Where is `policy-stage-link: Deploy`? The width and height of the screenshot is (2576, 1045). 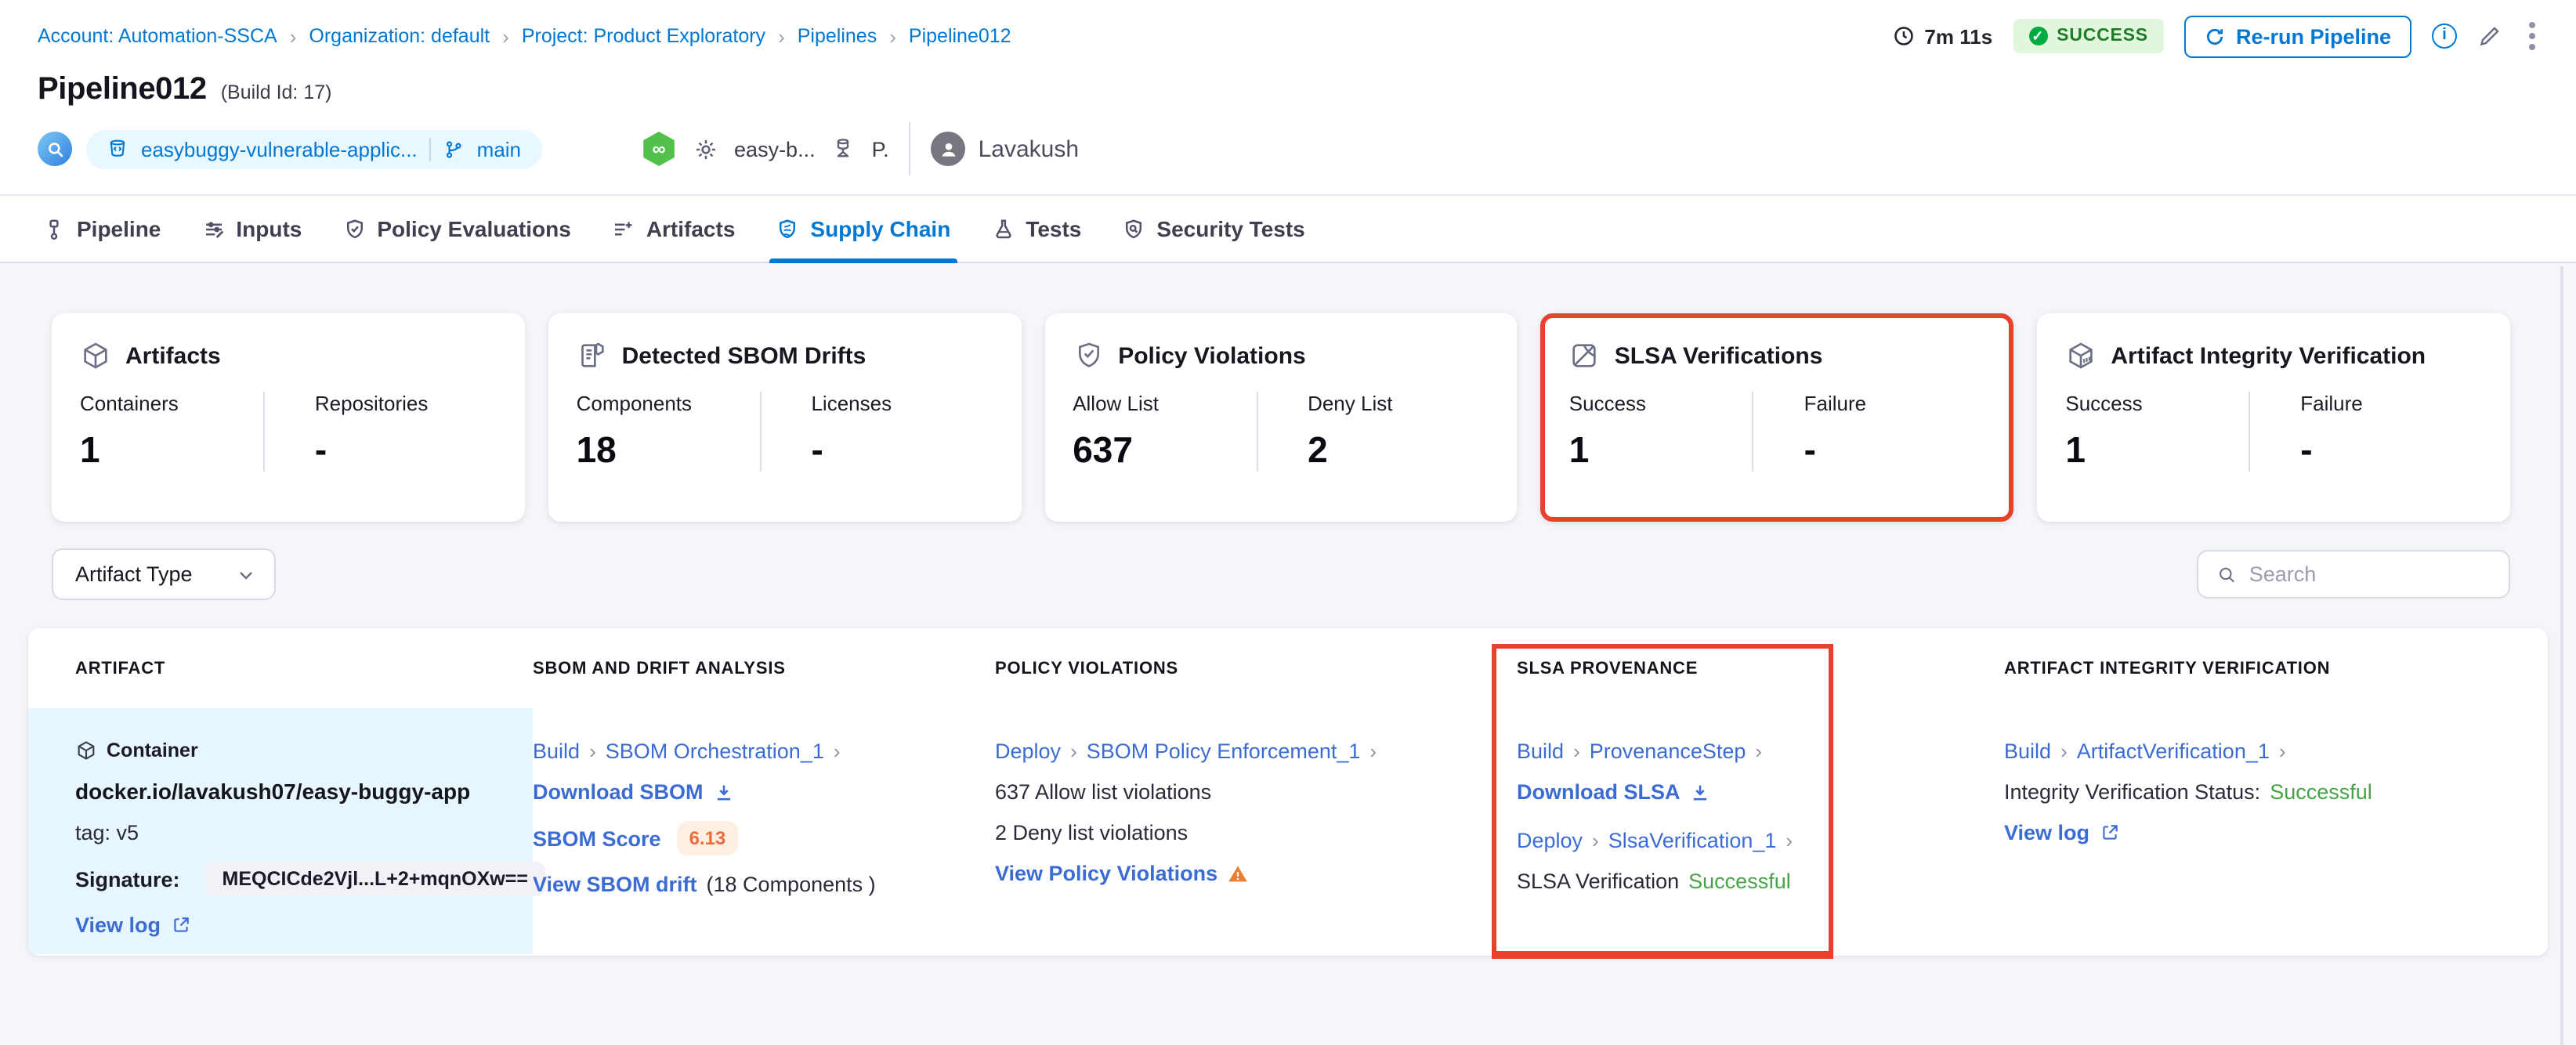 policy-stage-link: Deploy is located at coordinates (1028, 751).